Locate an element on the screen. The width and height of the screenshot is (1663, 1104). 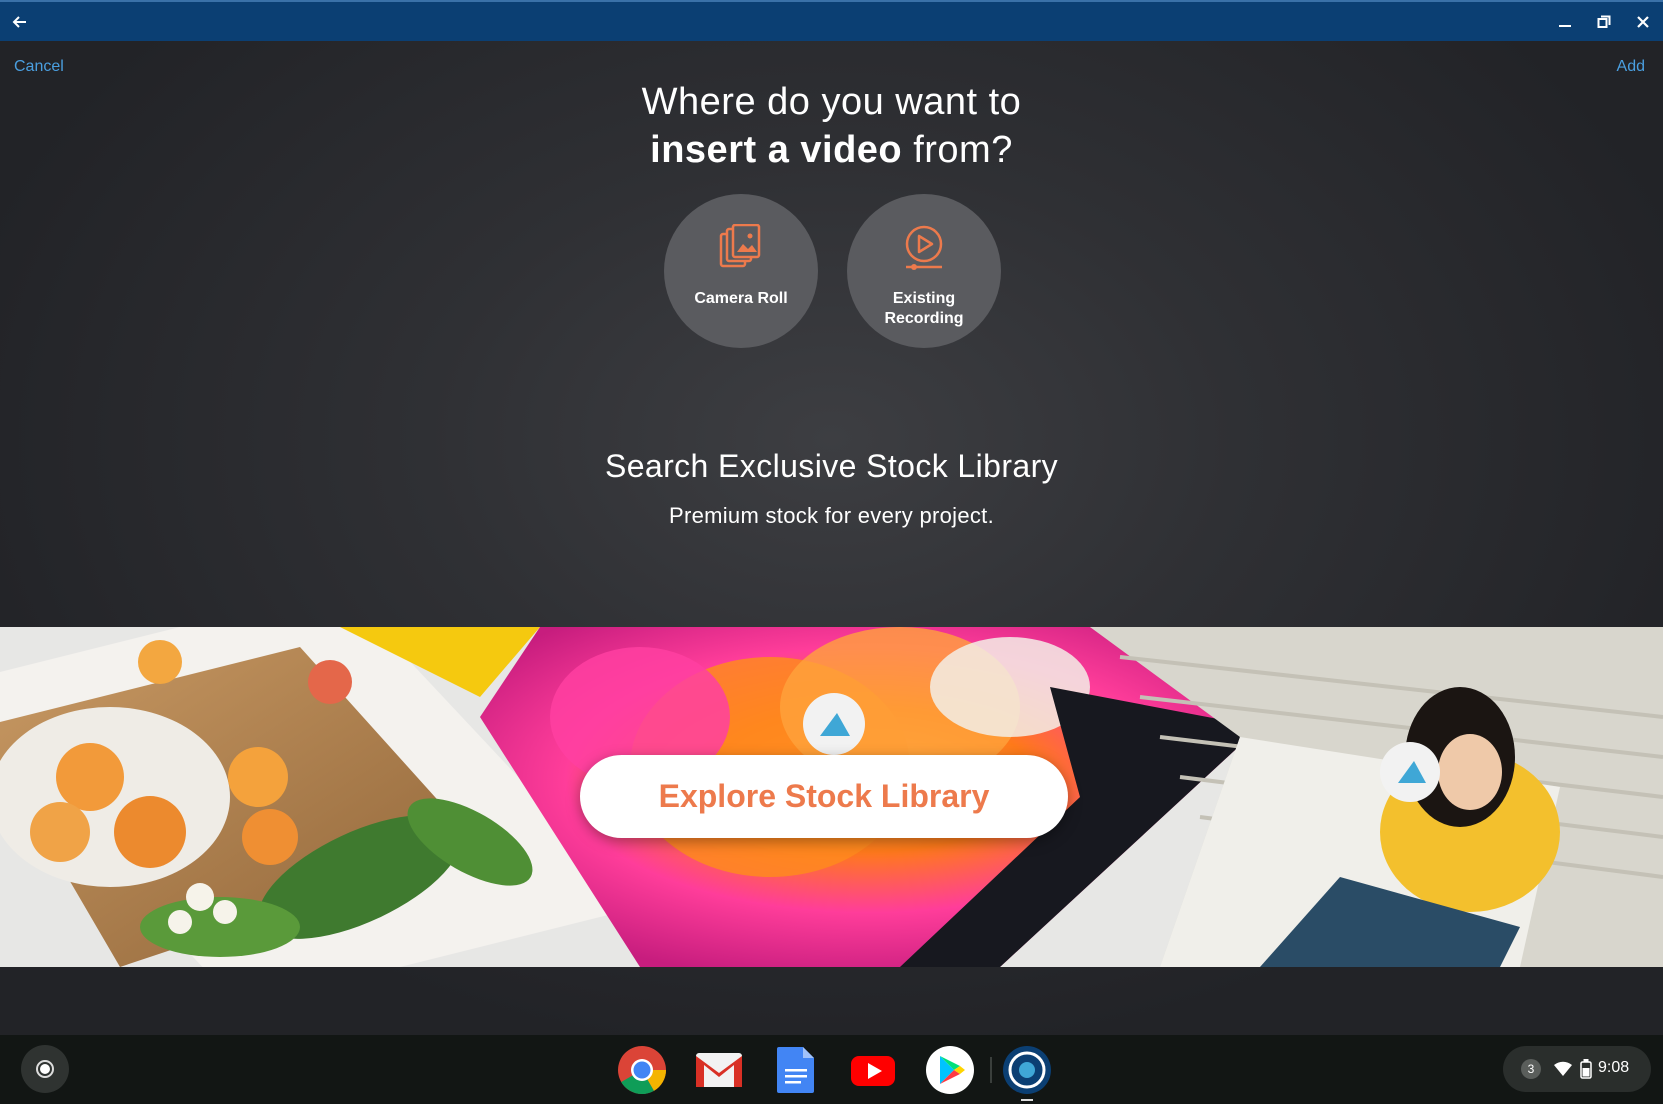
title-bold: insert a video is located at coordinates (776, 150).